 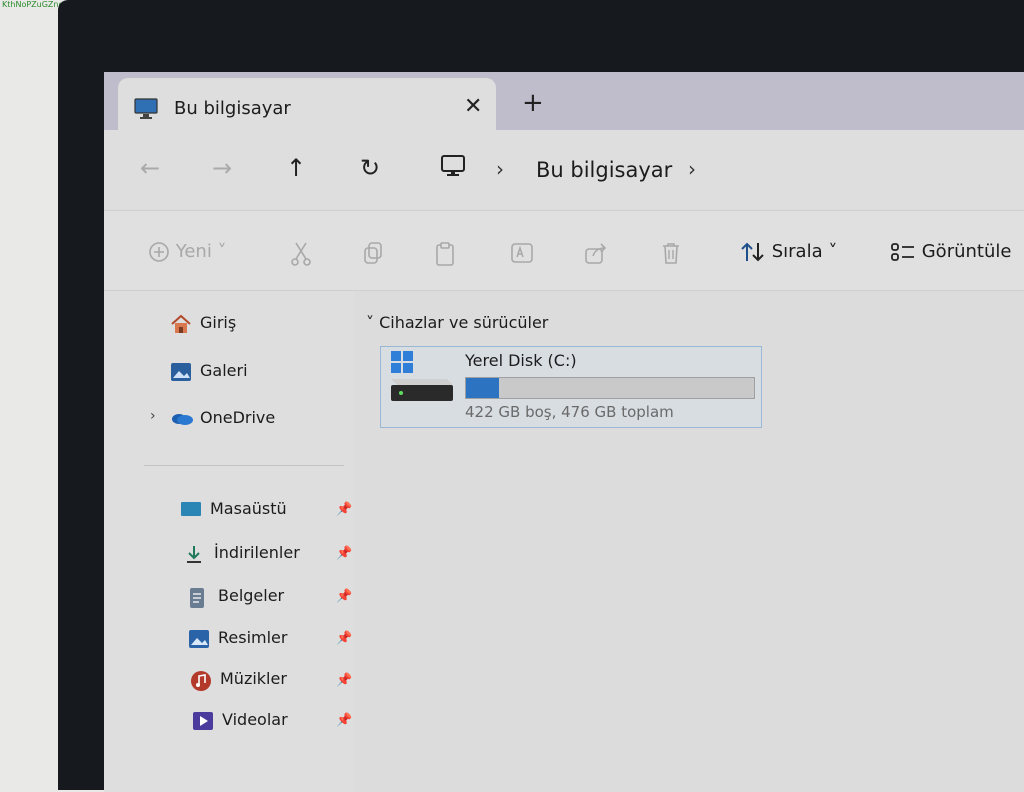 What do you see at coordinates (257, 552) in the screenshot?
I see `sidebar-item-label: İndirilenler` at bounding box center [257, 552].